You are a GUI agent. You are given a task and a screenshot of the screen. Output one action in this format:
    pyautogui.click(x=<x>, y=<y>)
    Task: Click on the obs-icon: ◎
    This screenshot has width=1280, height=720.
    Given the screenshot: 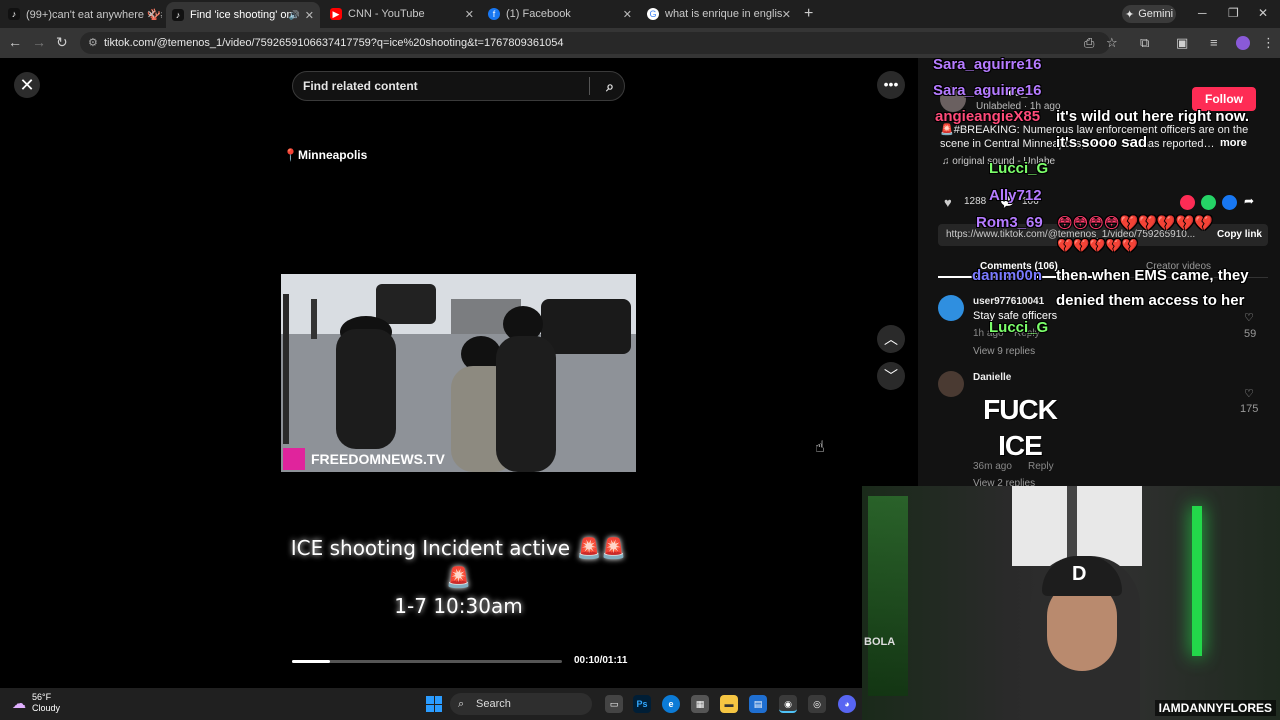 What is the action you would take?
    pyautogui.click(x=817, y=704)
    